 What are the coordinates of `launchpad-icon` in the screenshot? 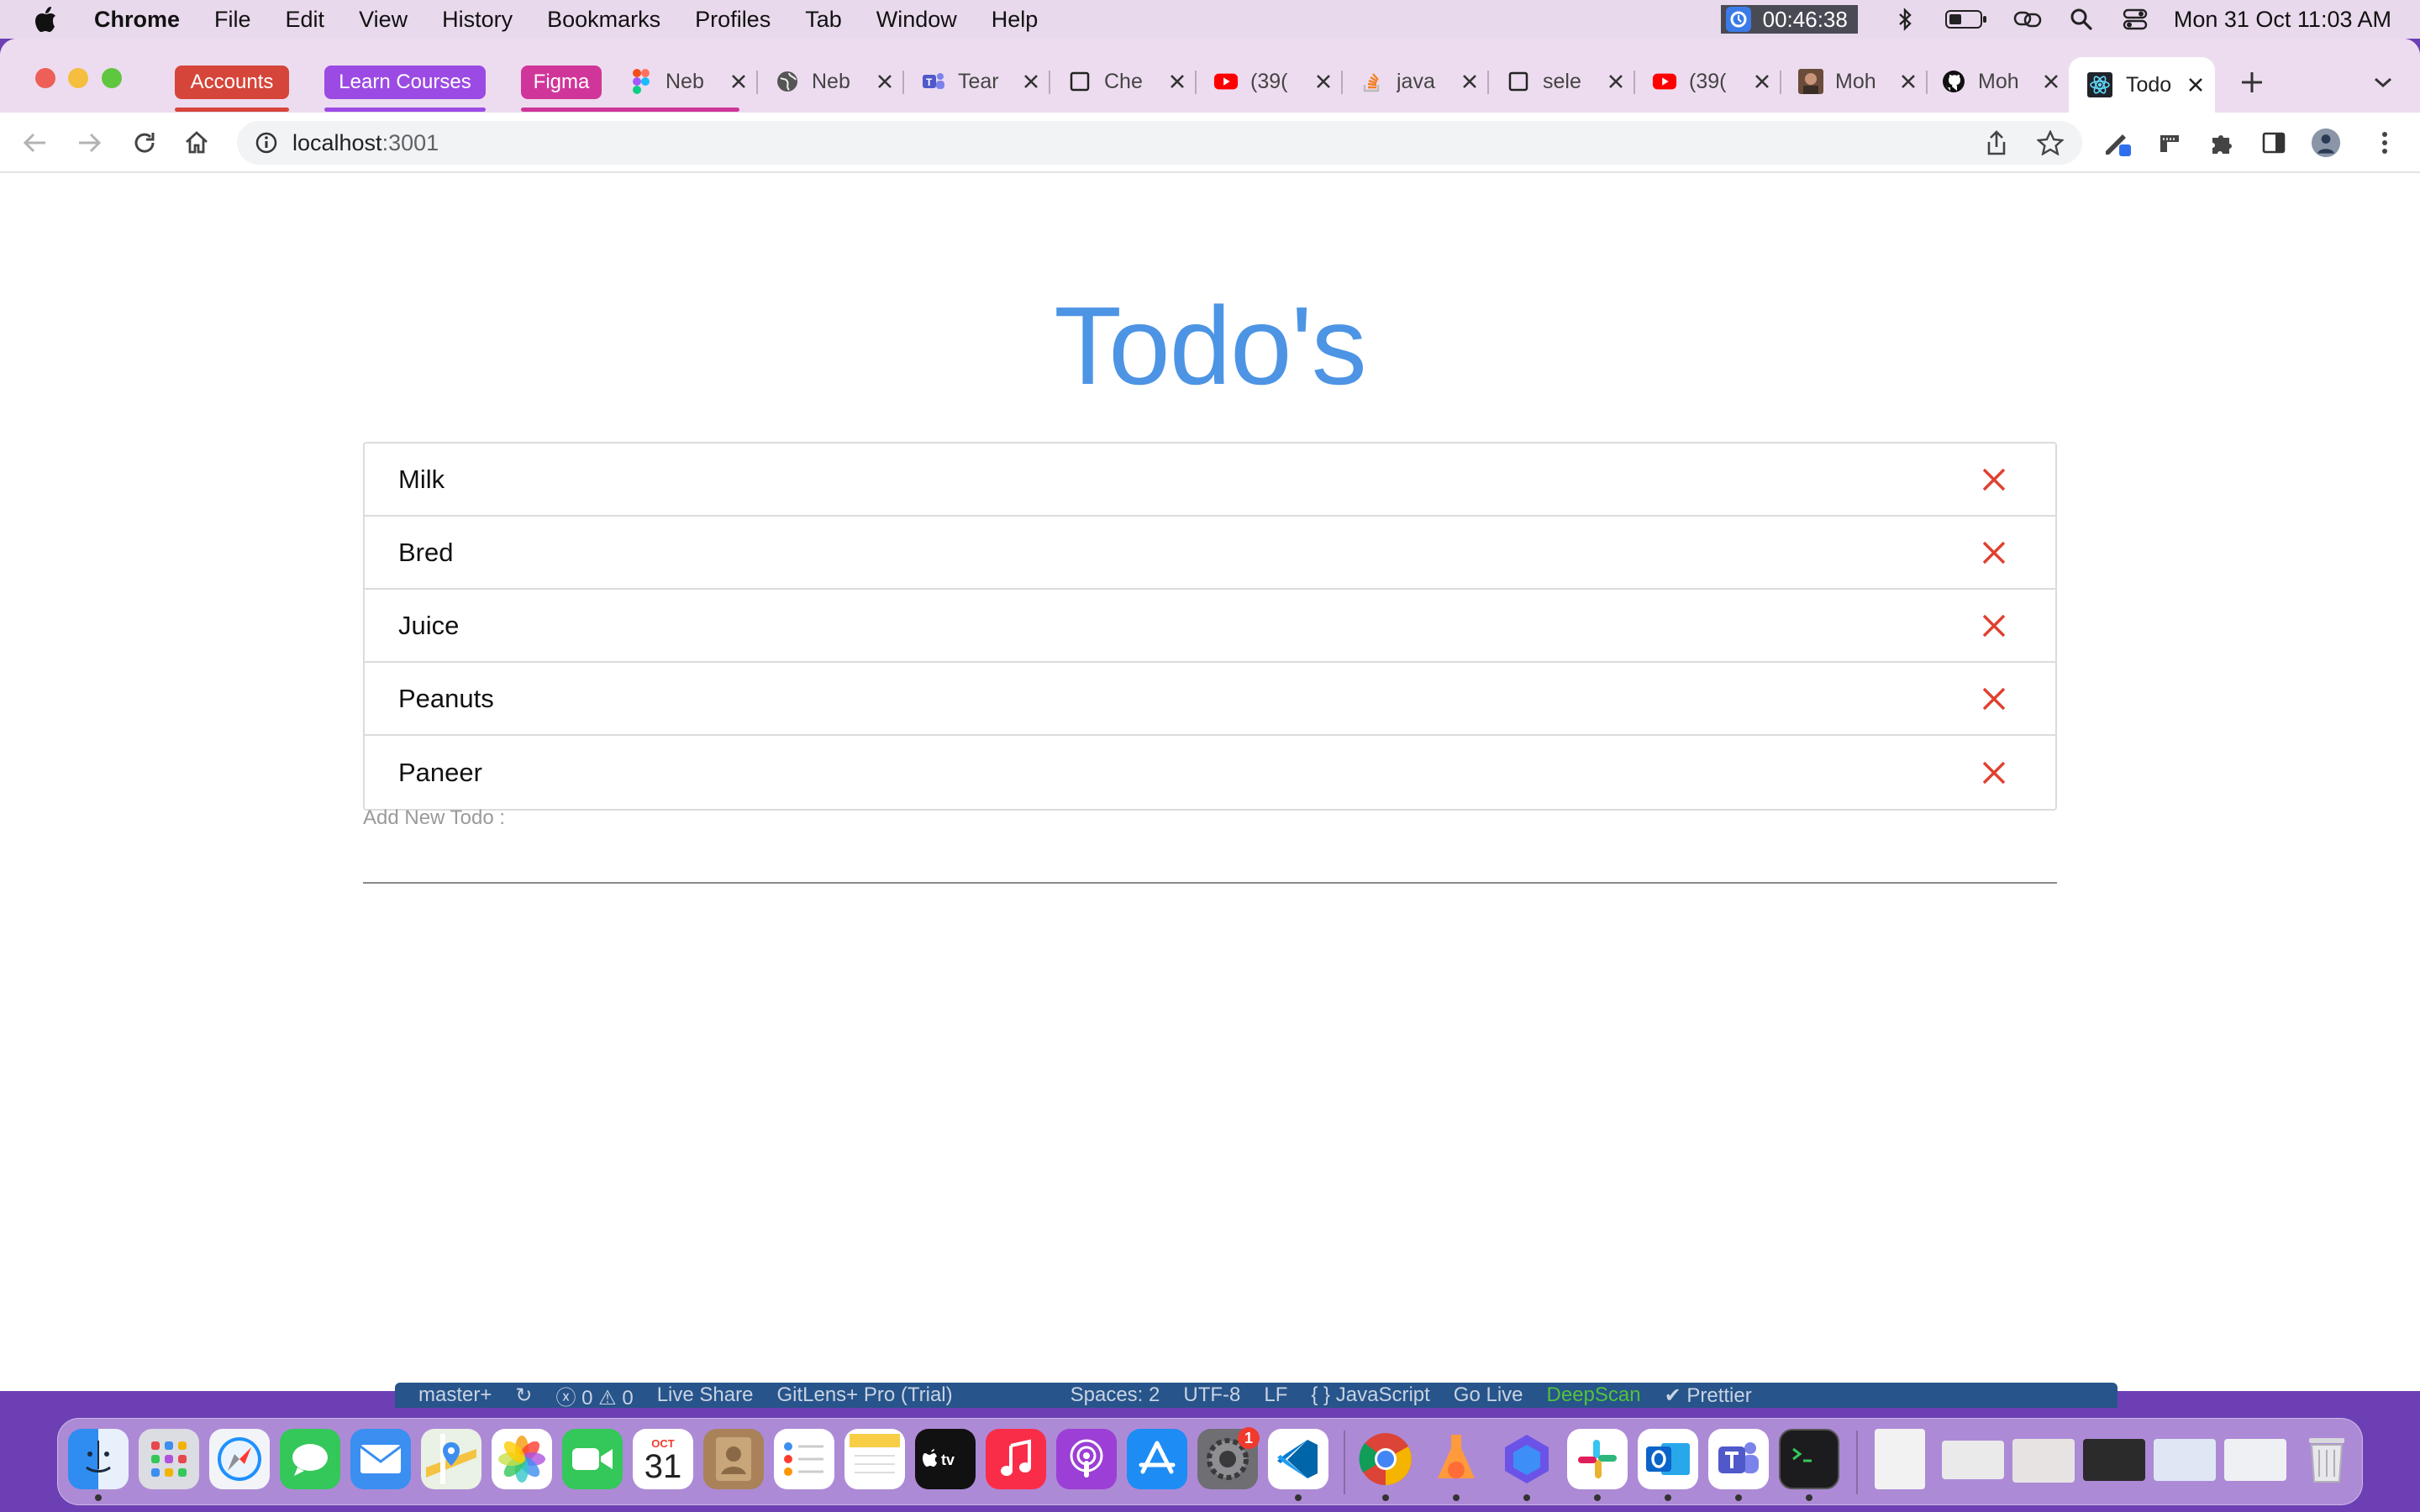 It's located at (169, 1459).